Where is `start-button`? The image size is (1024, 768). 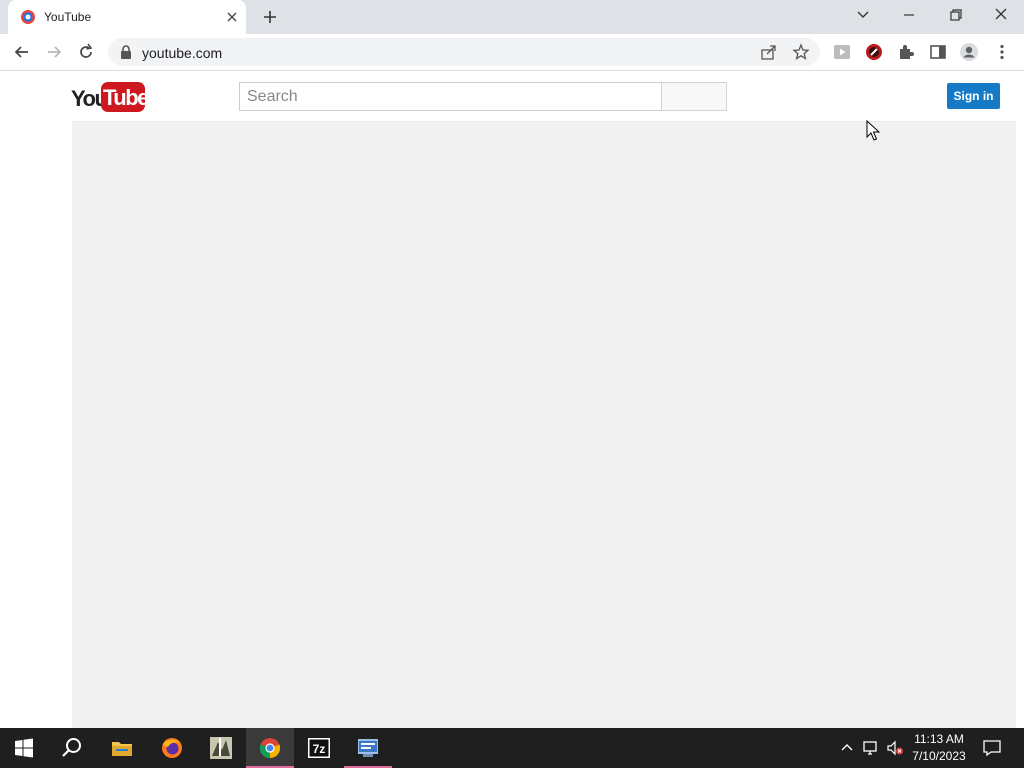 start-button is located at coordinates (24, 748).